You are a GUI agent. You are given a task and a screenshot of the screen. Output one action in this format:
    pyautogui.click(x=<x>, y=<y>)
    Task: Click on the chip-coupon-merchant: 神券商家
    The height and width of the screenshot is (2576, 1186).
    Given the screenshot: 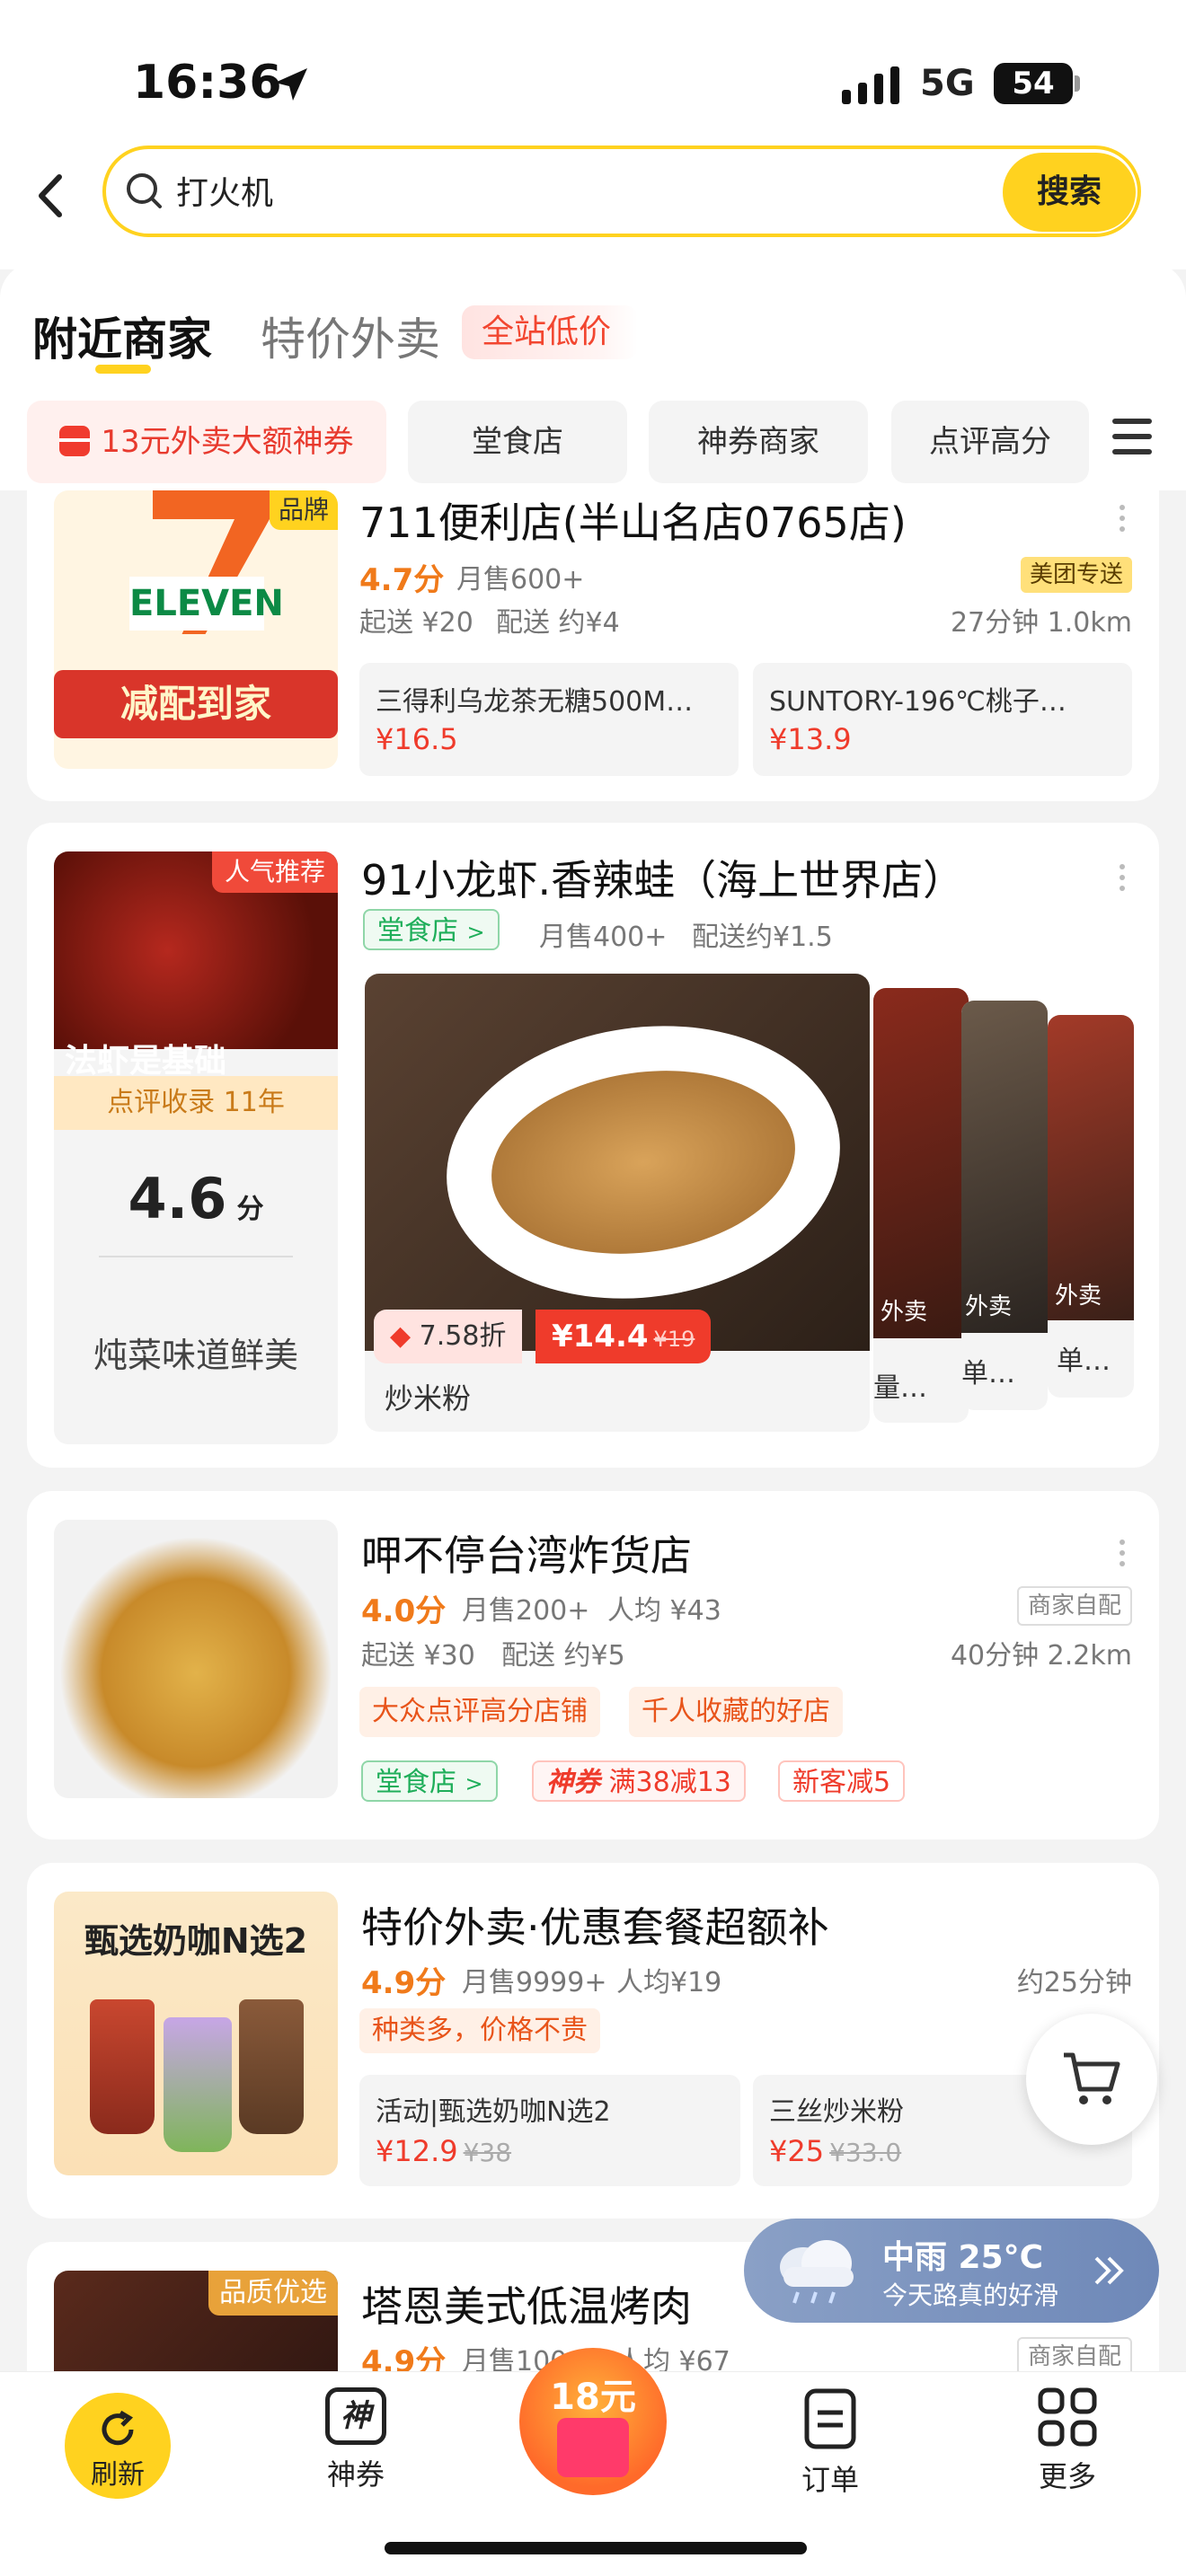 What is the action you would take?
    pyautogui.click(x=758, y=442)
    